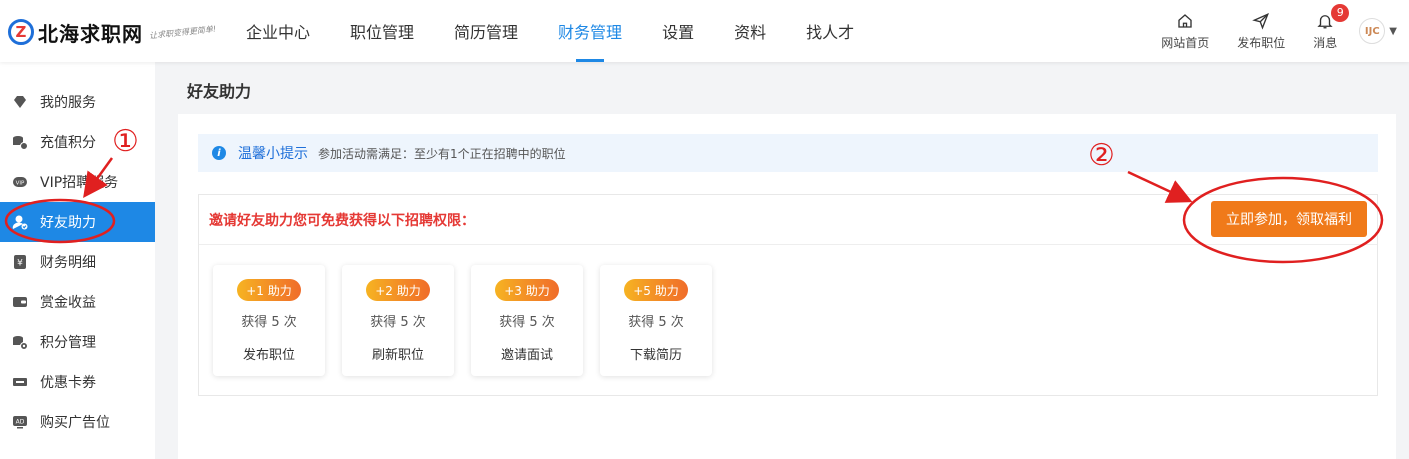  Describe the element at coordinates (125, 141) in the screenshot. I see `annotation-number-one: ①` at that location.